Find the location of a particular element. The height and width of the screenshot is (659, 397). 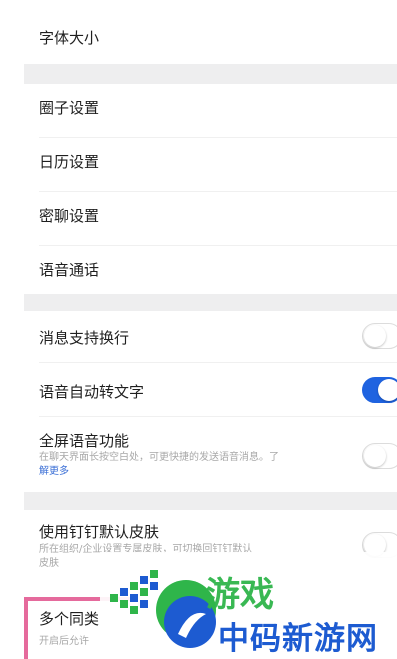

row-calendar-settings: 日历设置 is located at coordinates (198, 165).